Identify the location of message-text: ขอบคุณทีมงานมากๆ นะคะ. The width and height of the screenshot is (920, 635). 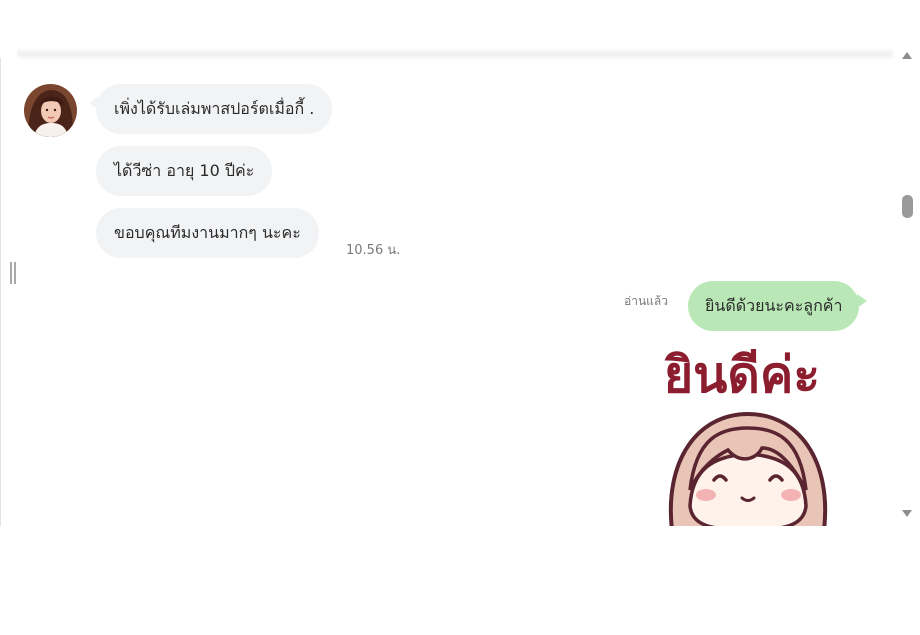
(207, 232).